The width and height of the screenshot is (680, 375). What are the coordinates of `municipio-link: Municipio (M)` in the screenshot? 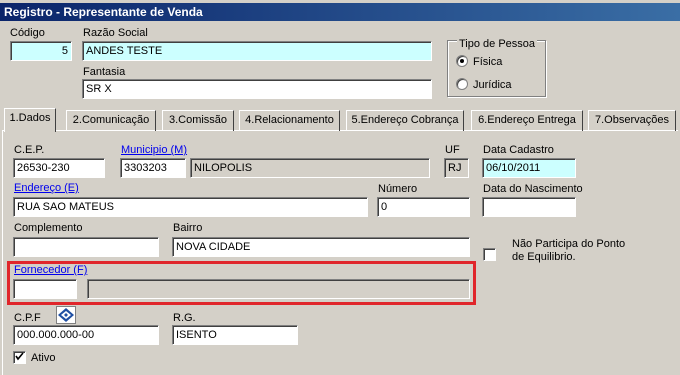 It's located at (154, 150).